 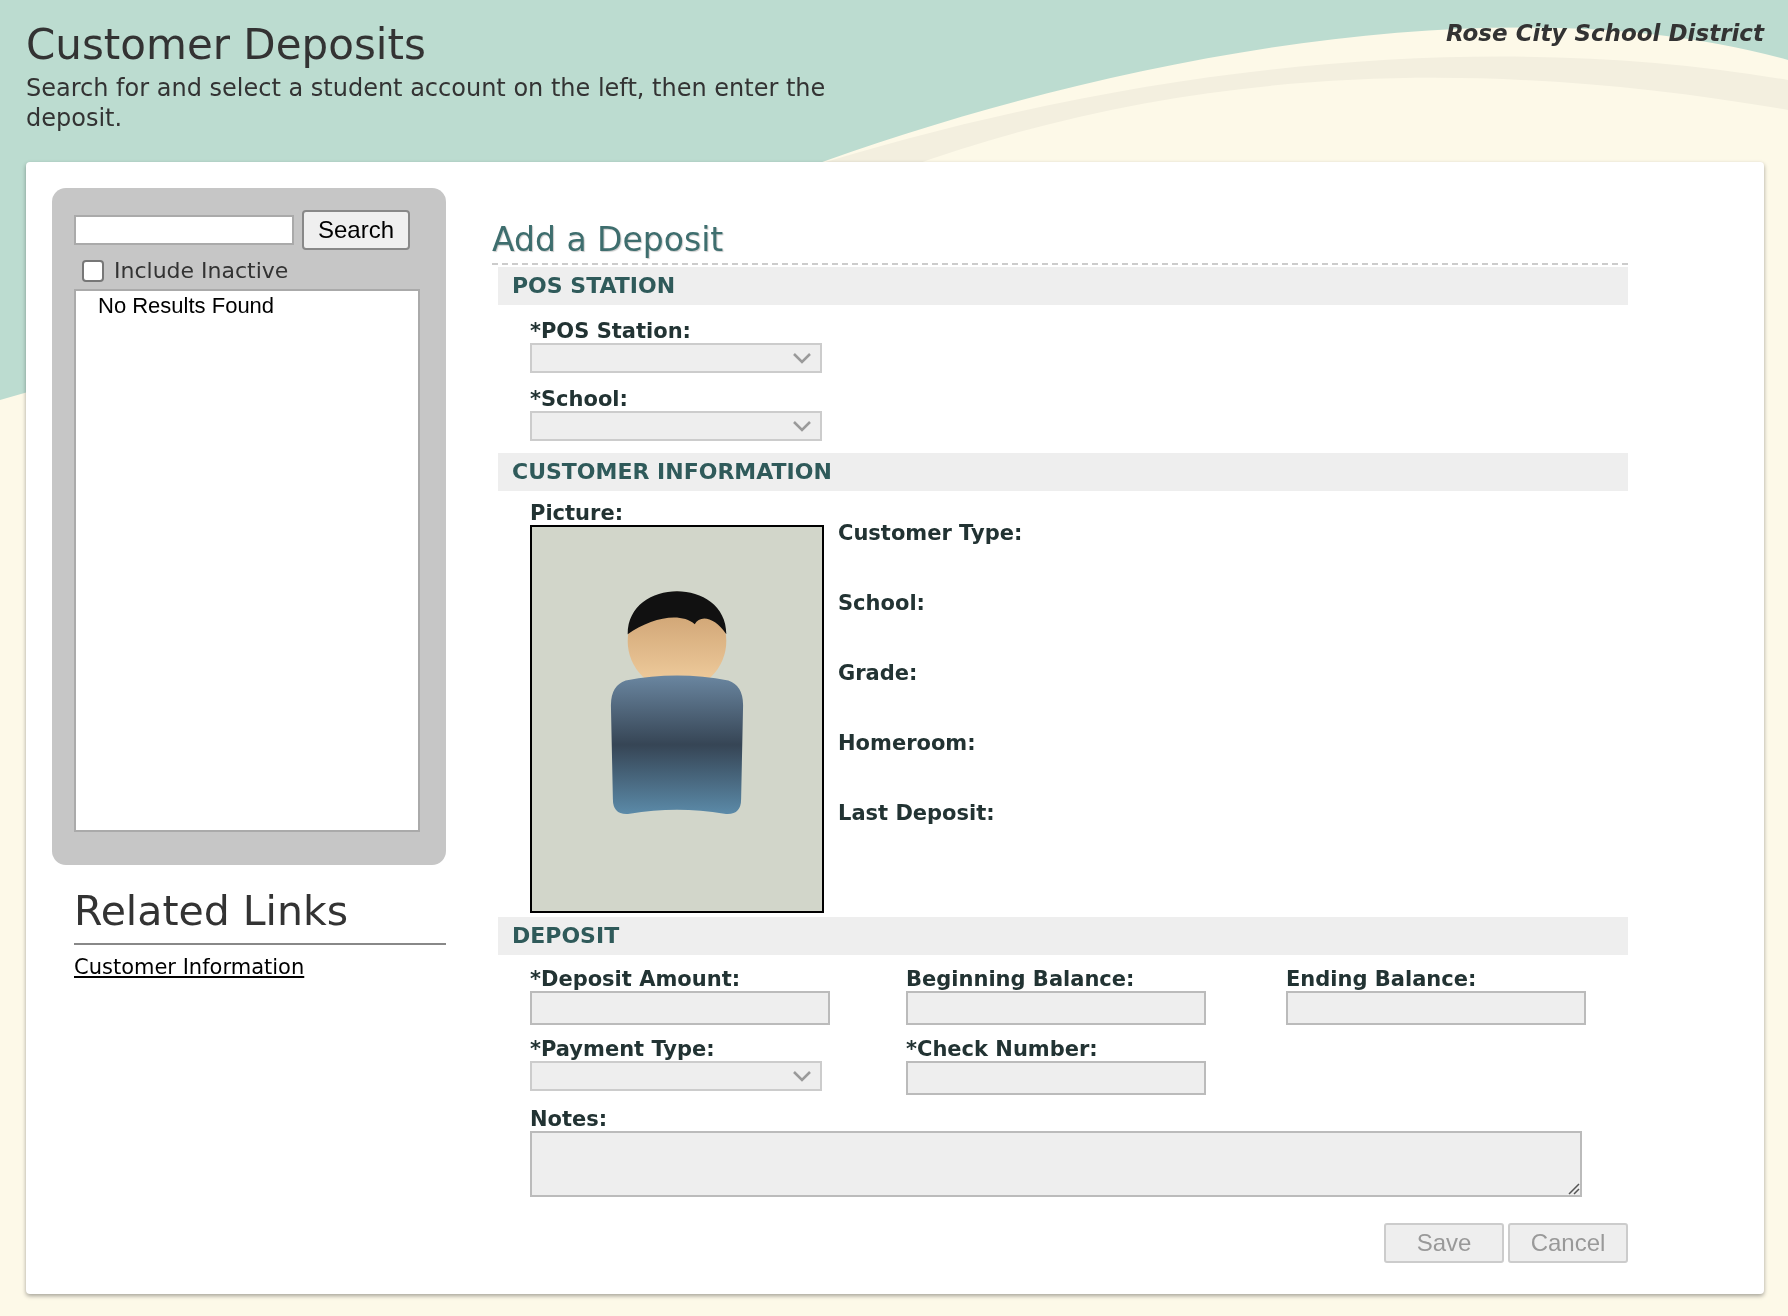 What do you see at coordinates (186, 305) in the screenshot?
I see `no-results-message: No Results Found` at bounding box center [186, 305].